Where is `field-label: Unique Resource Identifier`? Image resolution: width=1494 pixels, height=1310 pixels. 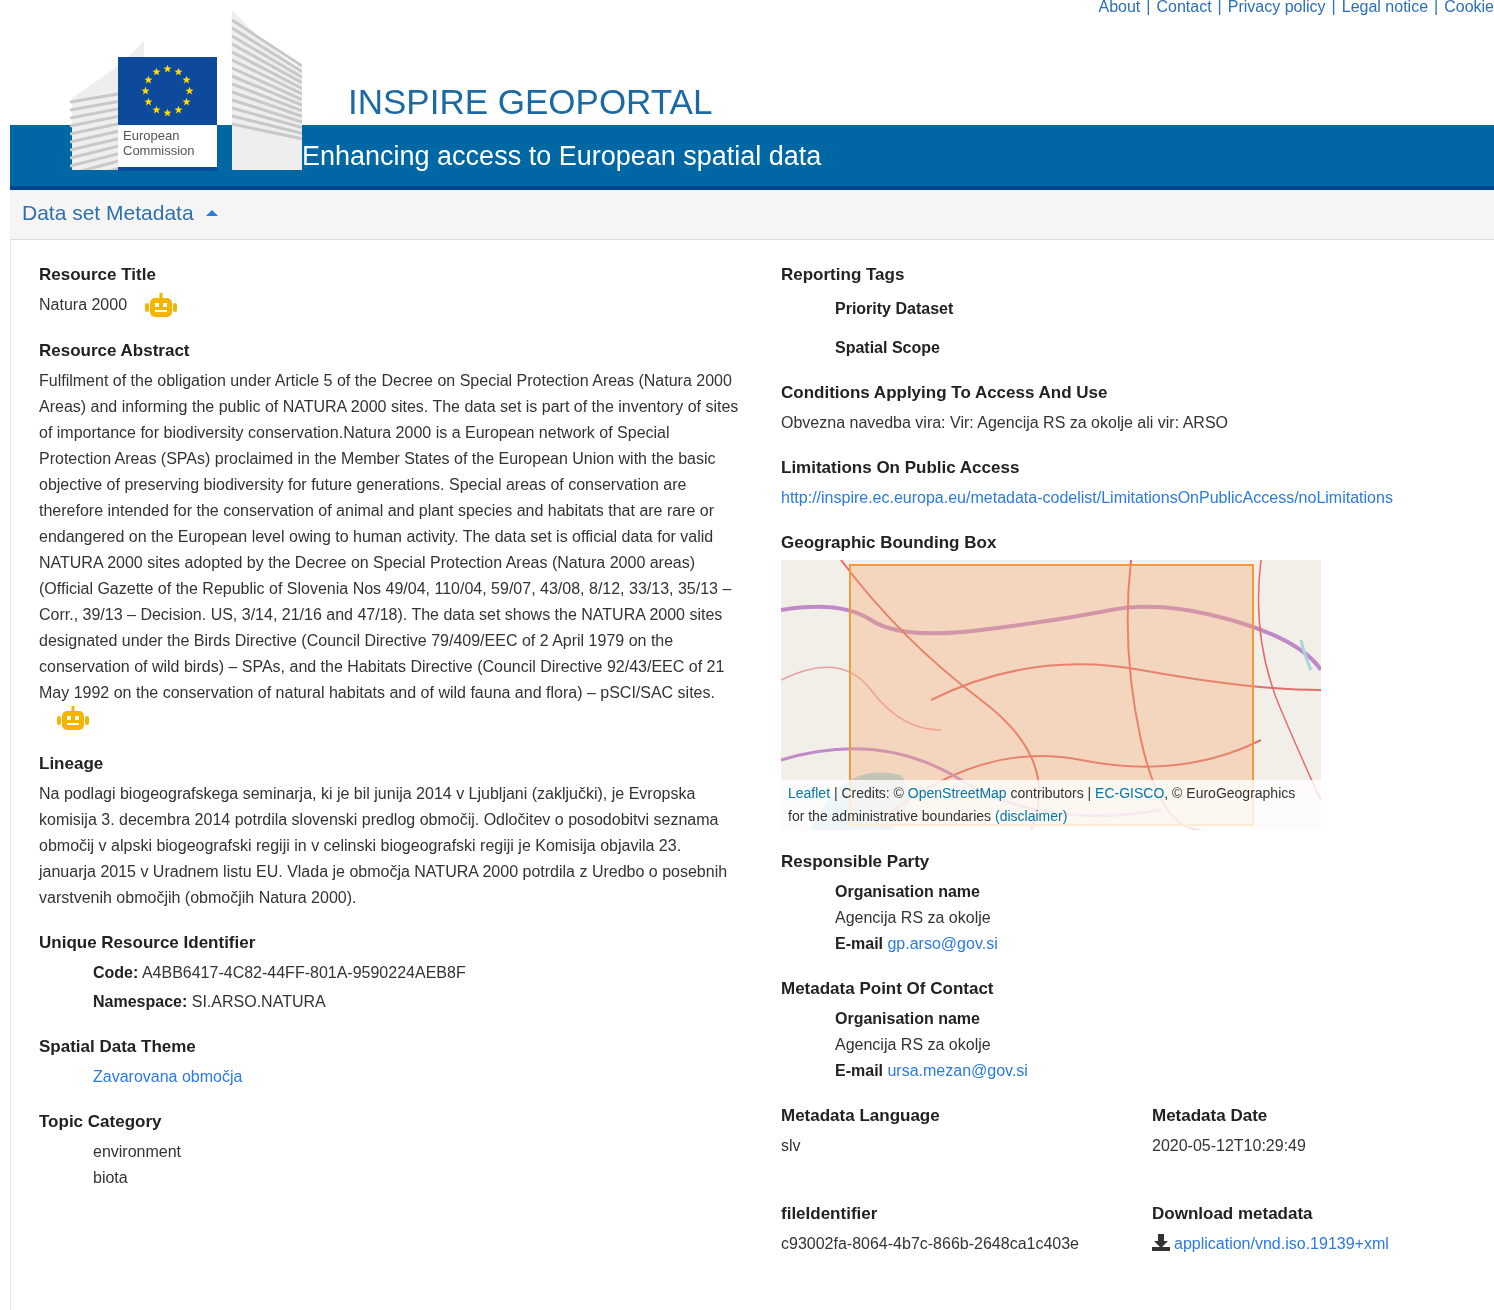
field-label: Unique Resource Identifier is located at coordinates (148, 942).